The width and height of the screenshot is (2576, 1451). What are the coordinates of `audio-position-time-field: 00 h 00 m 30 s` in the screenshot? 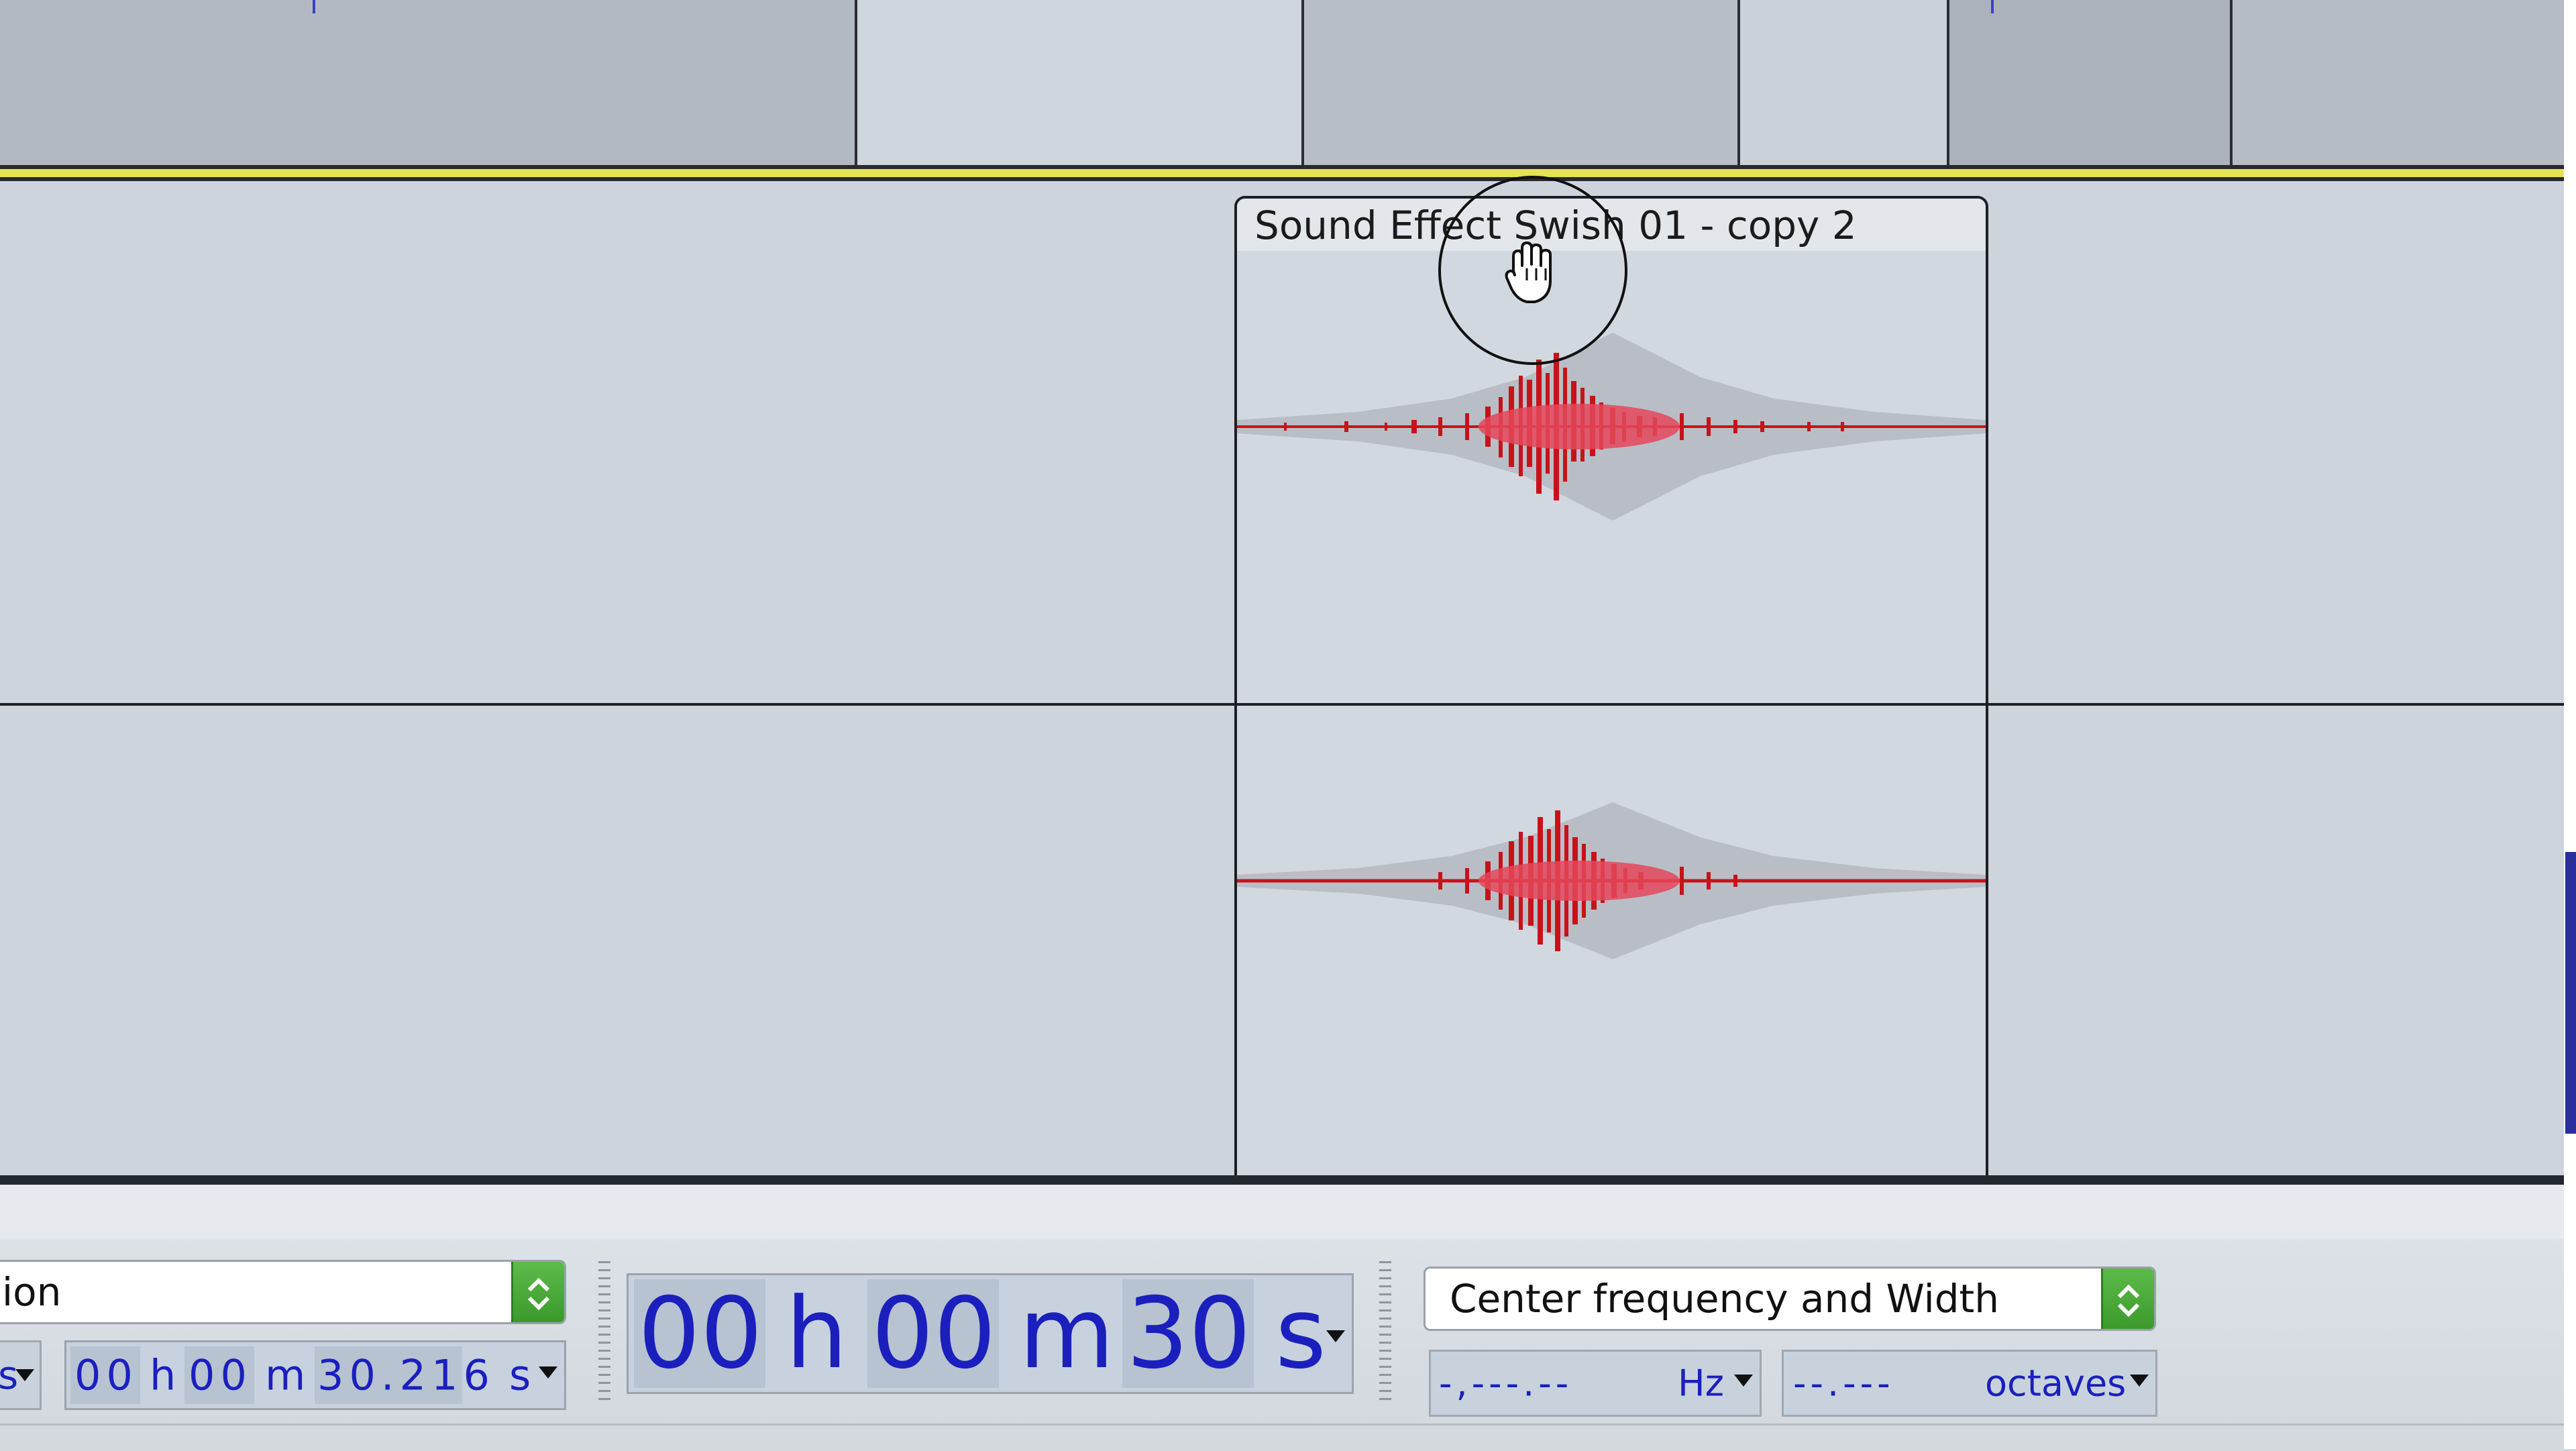 It's located at (990, 1333).